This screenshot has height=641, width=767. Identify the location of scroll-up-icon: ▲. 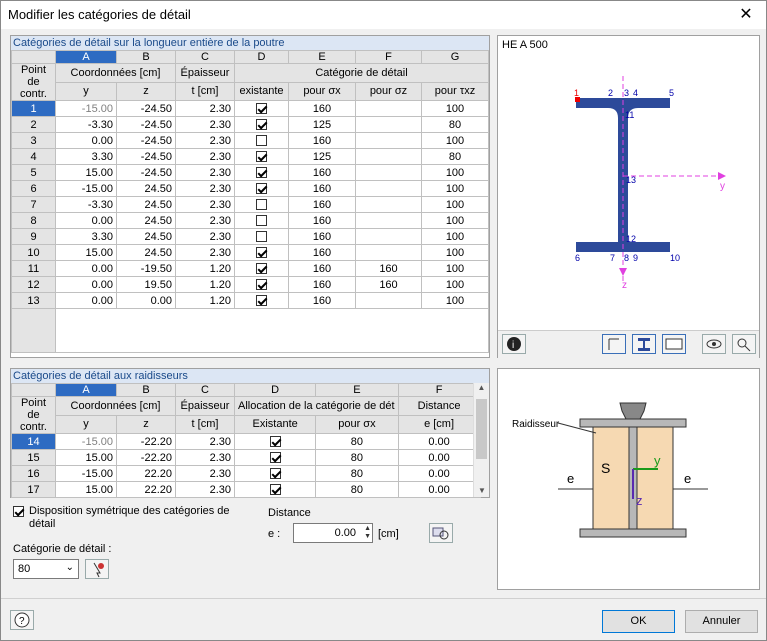
(481, 387).